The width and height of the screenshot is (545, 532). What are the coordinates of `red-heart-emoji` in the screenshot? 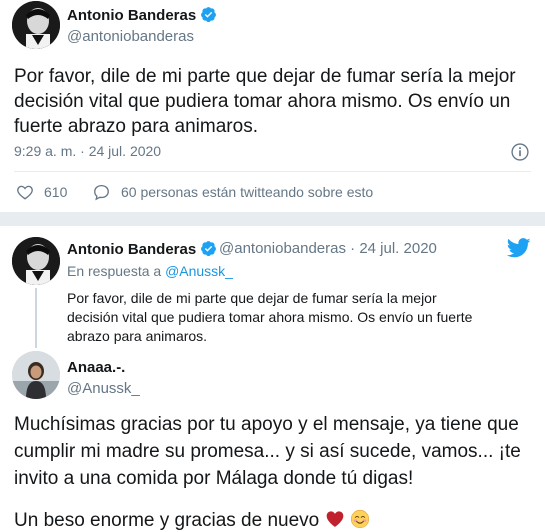 It's located at (334, 519).